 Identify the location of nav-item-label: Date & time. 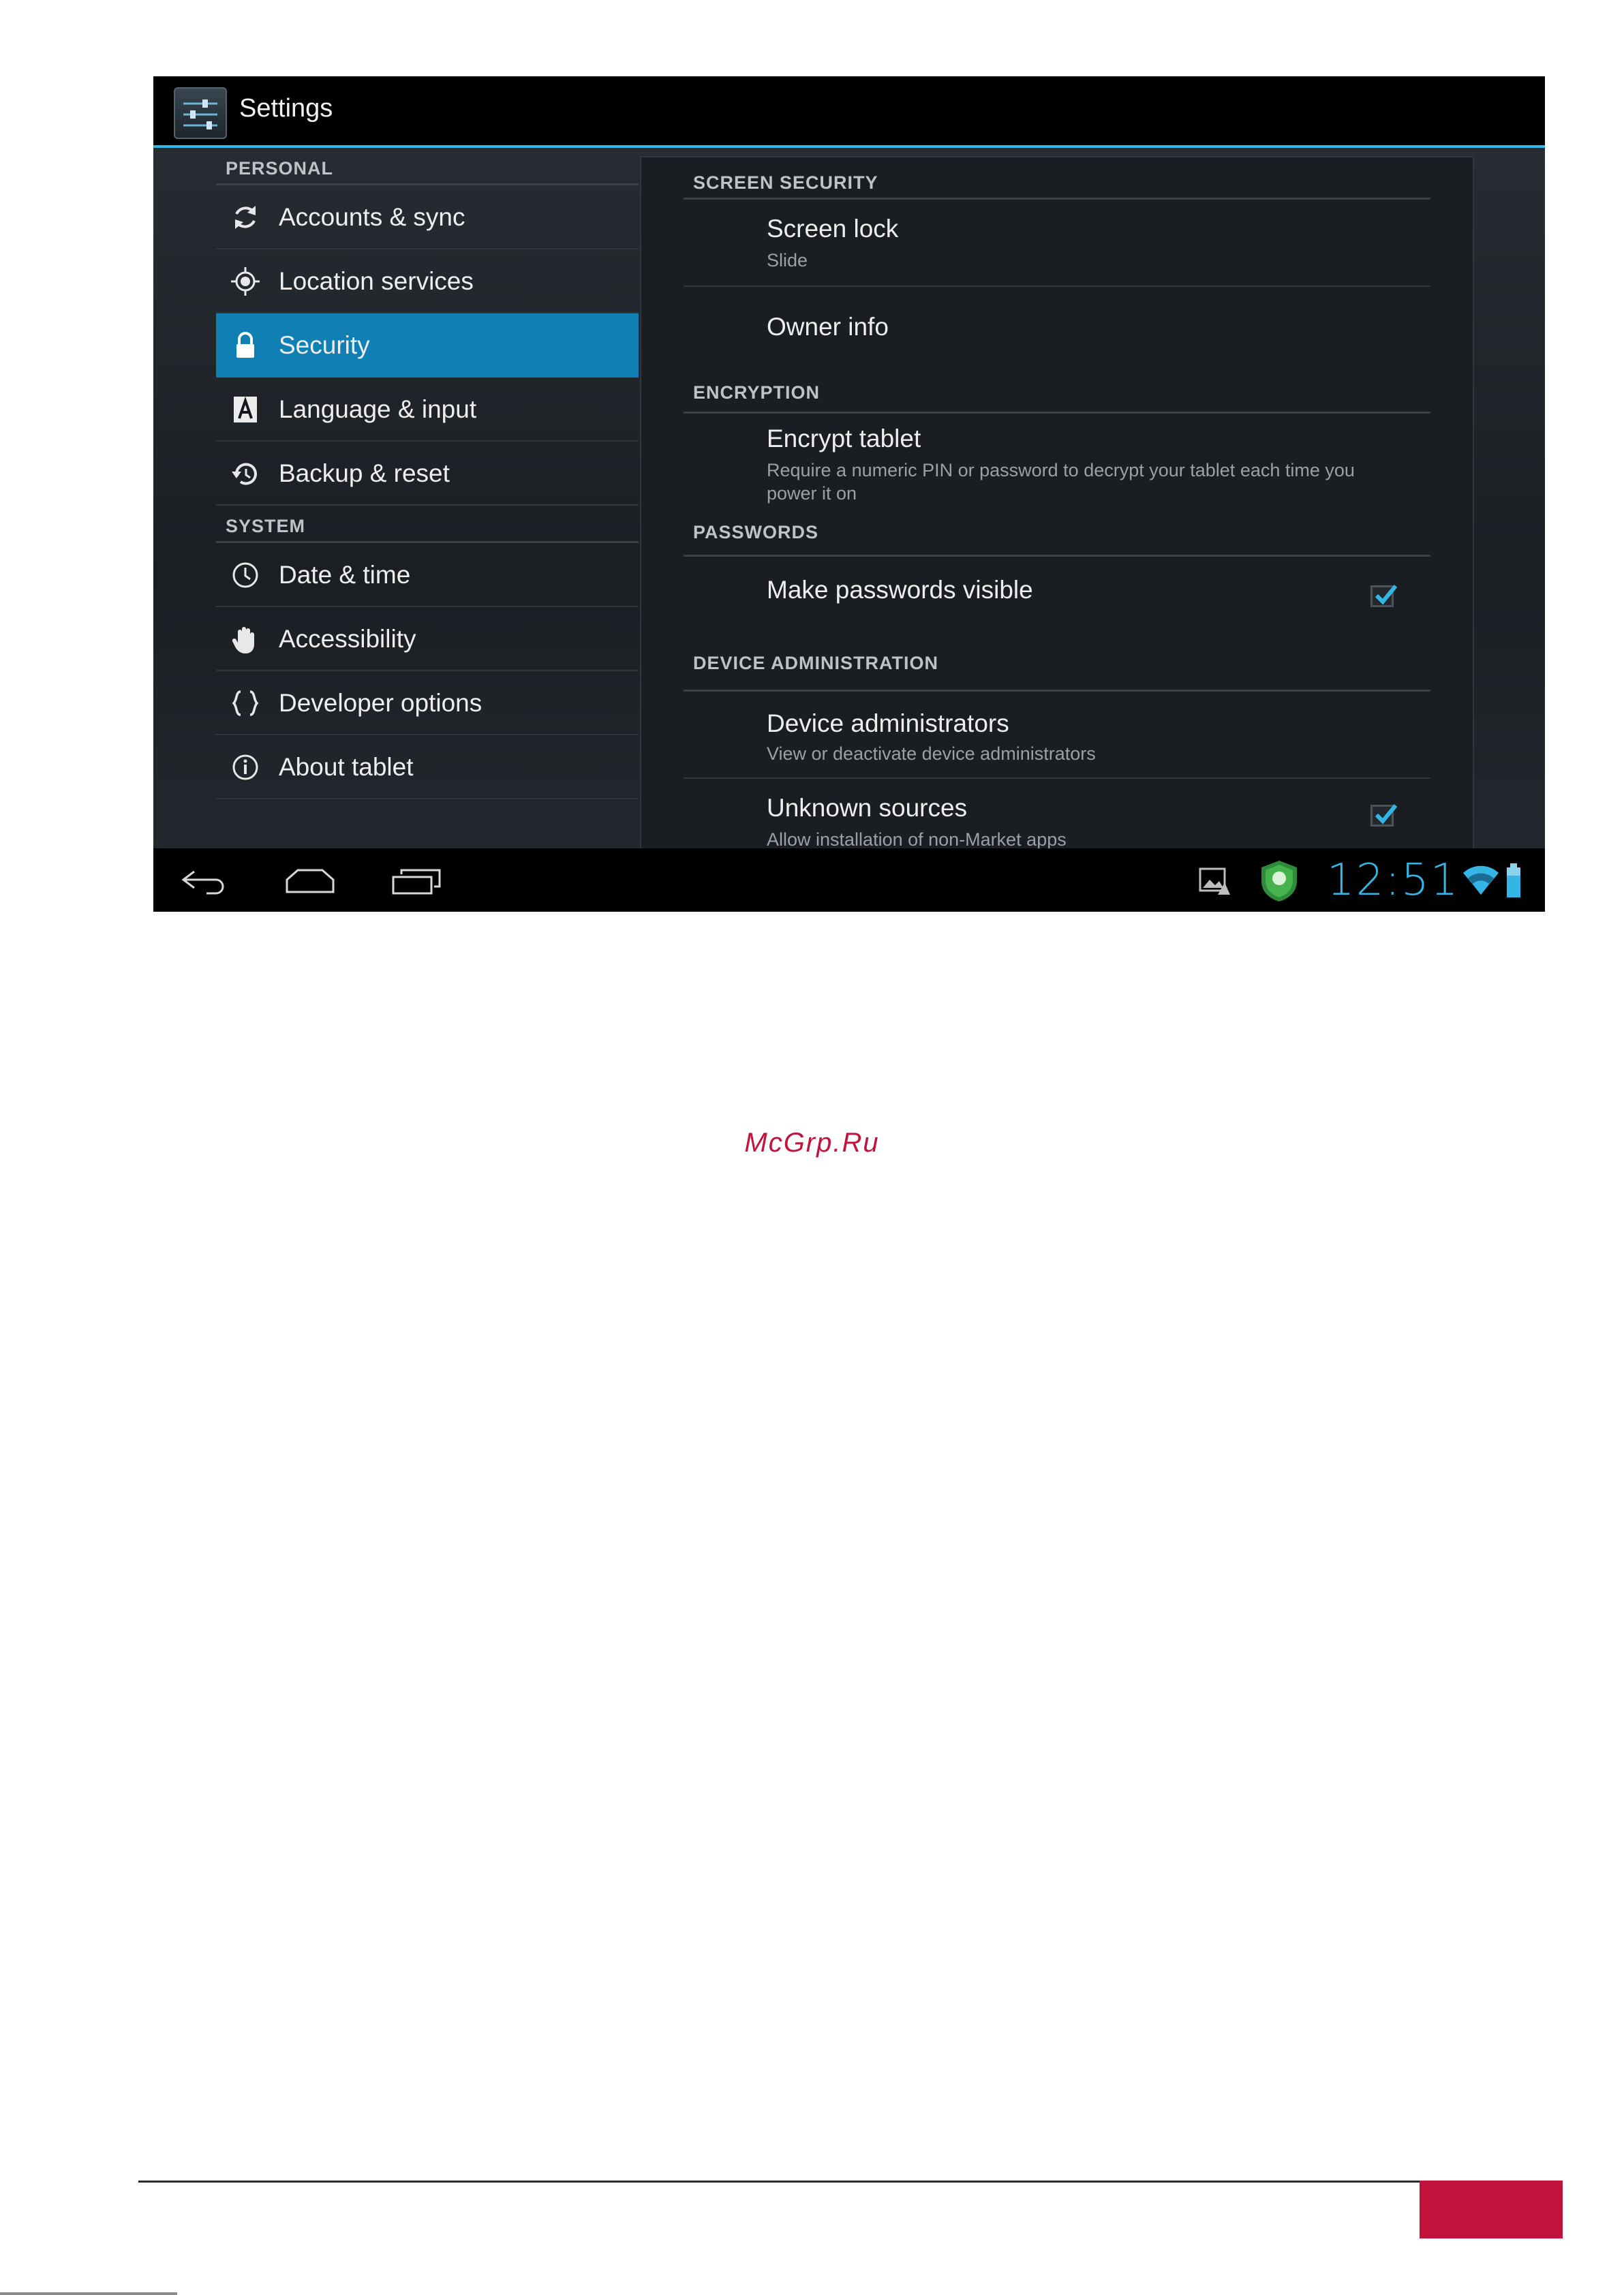
(345, 575).